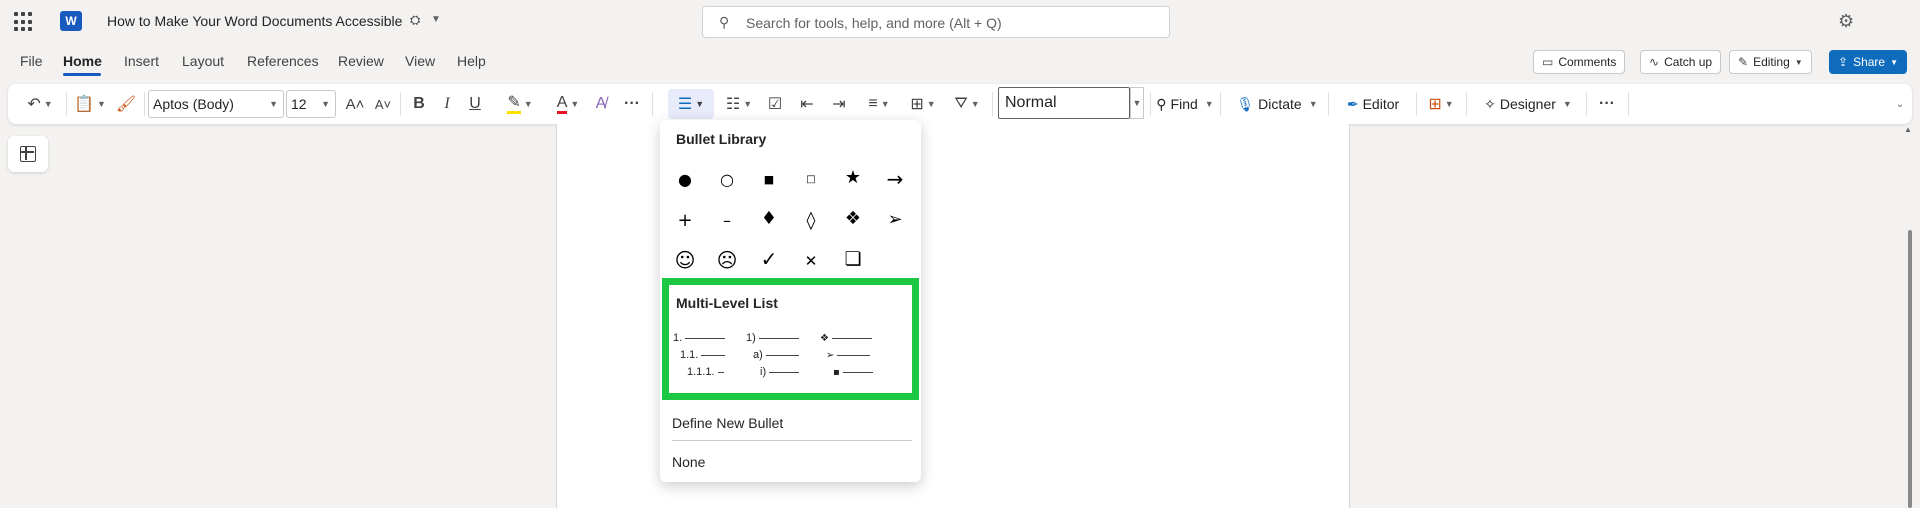 This screenshot has width=1920, height=508. I want to click on grow-font-button: A˄, so click(355, 104).